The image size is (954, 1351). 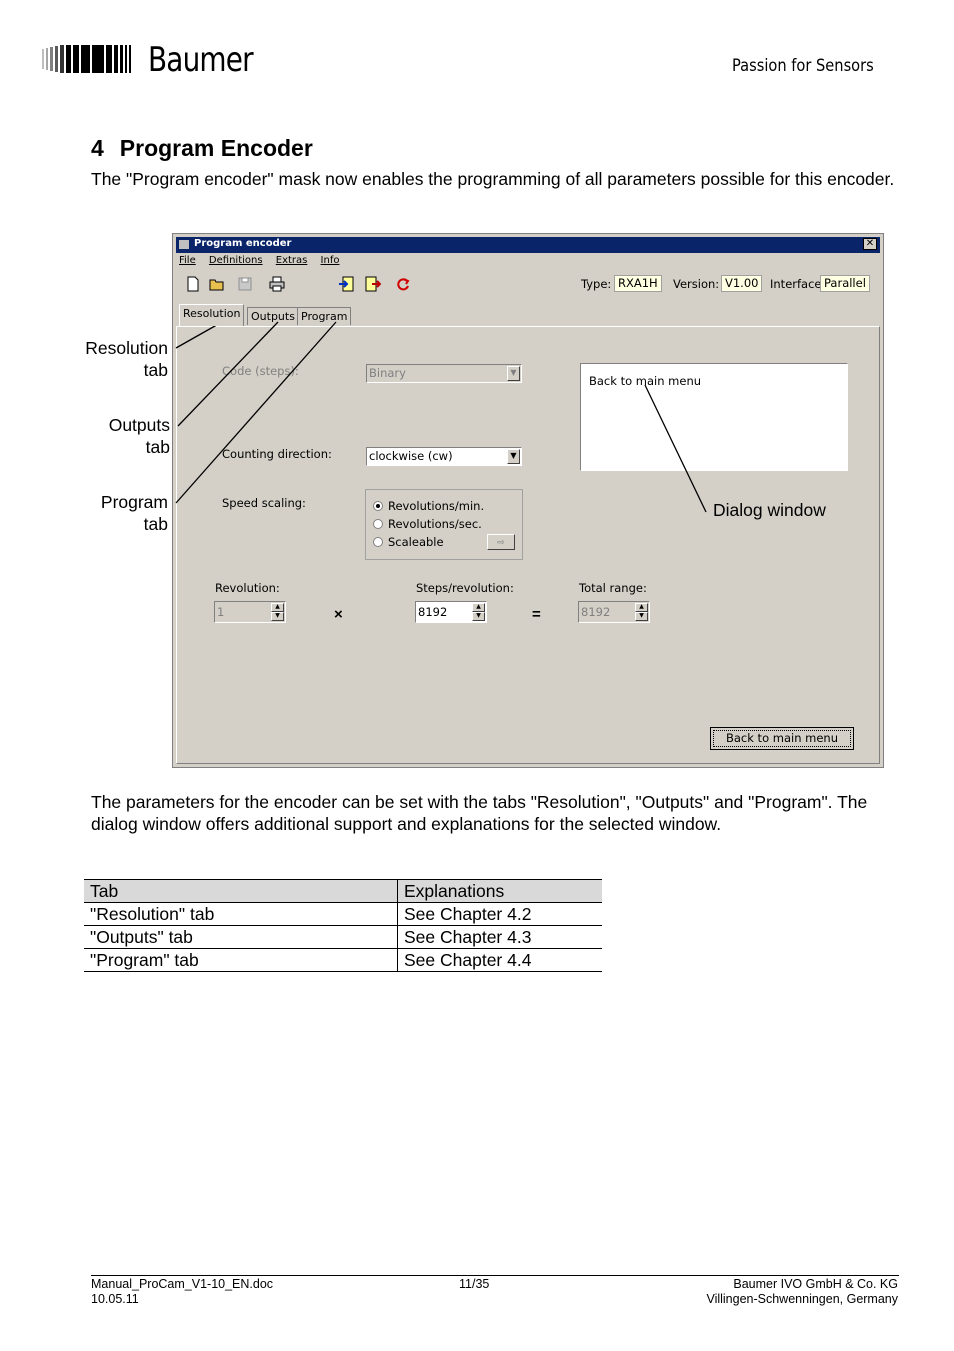 What do you see at coordinates (182, 1292) in the screenshot?
I see `footer-left: Manual_ProCam_V1-10_EN.doc 10.05.11` at bounding box center [182, 1292].